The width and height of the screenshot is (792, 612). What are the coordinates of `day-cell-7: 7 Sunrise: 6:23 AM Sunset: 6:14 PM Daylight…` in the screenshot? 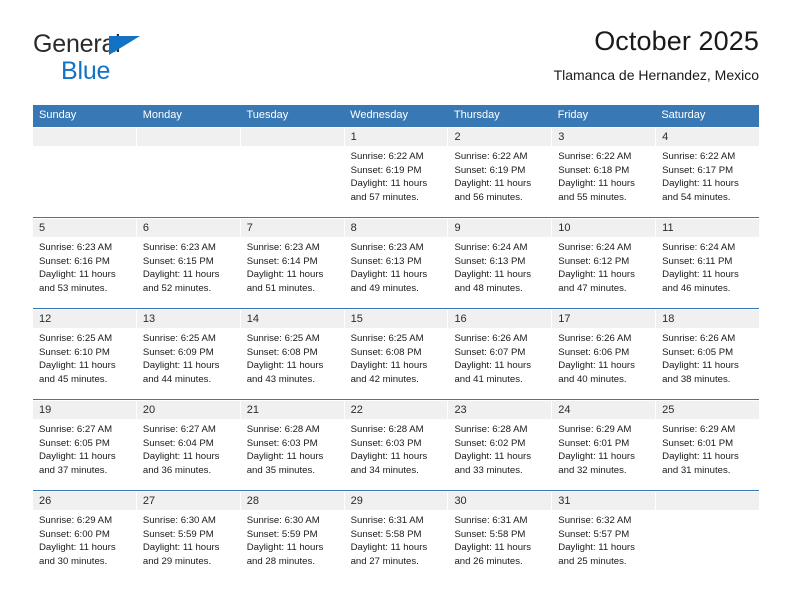 It's located at (292, 263).